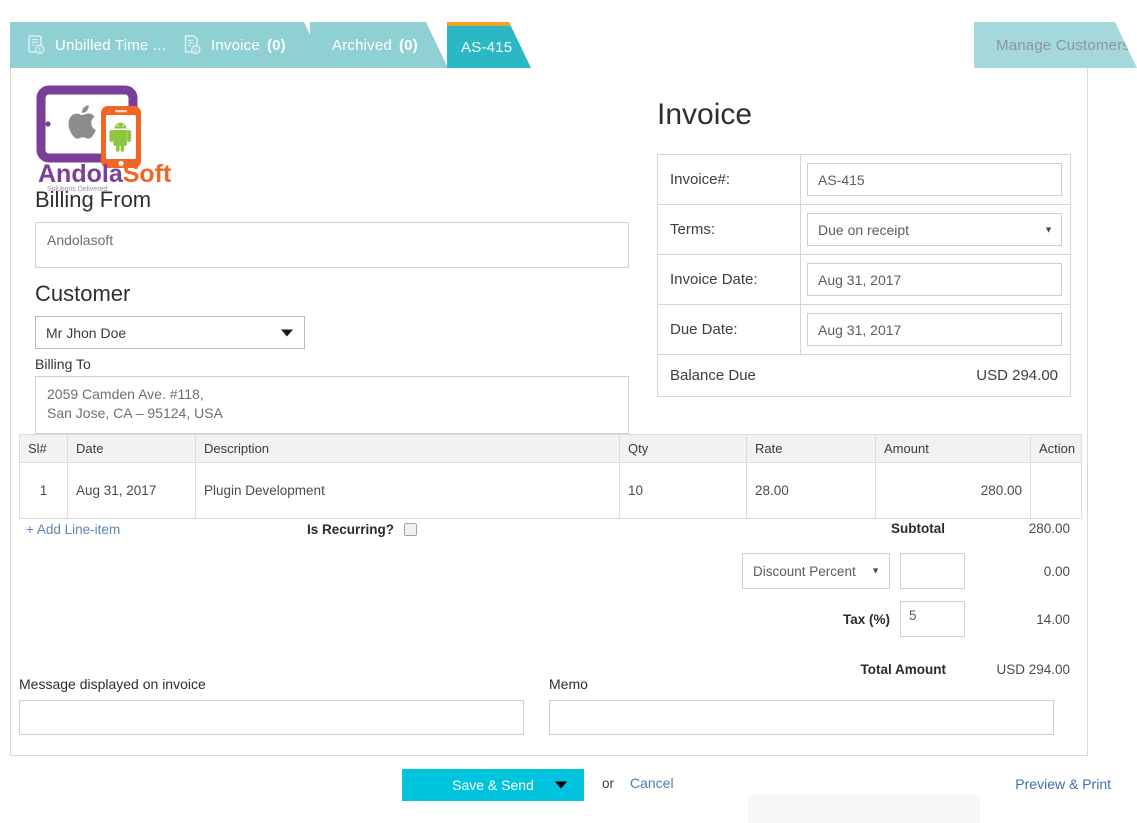 The height and width of the screenshot is (823, 1137). Describe the element at coordinates (934, 329) in the screenshot. I see `due-date-input: Aug 31, 2017` at that location.